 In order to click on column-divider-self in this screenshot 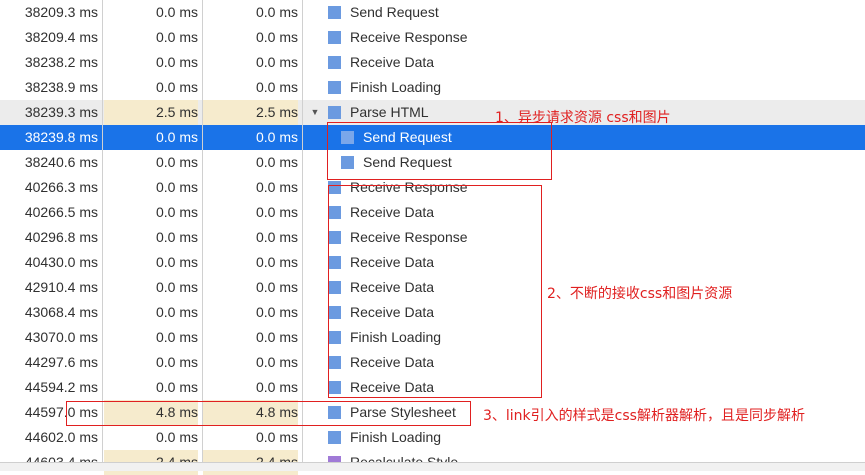, I will do `click(202, 231)`.